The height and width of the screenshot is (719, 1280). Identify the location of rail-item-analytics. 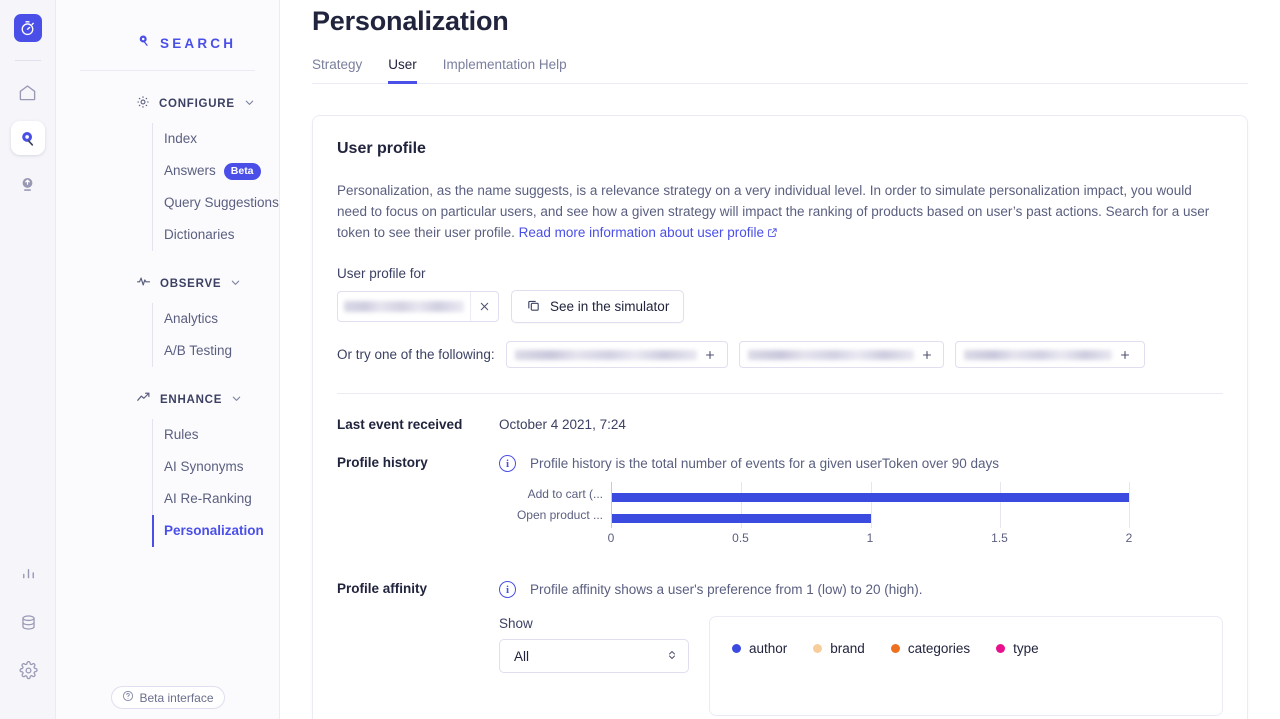
(28, 574).